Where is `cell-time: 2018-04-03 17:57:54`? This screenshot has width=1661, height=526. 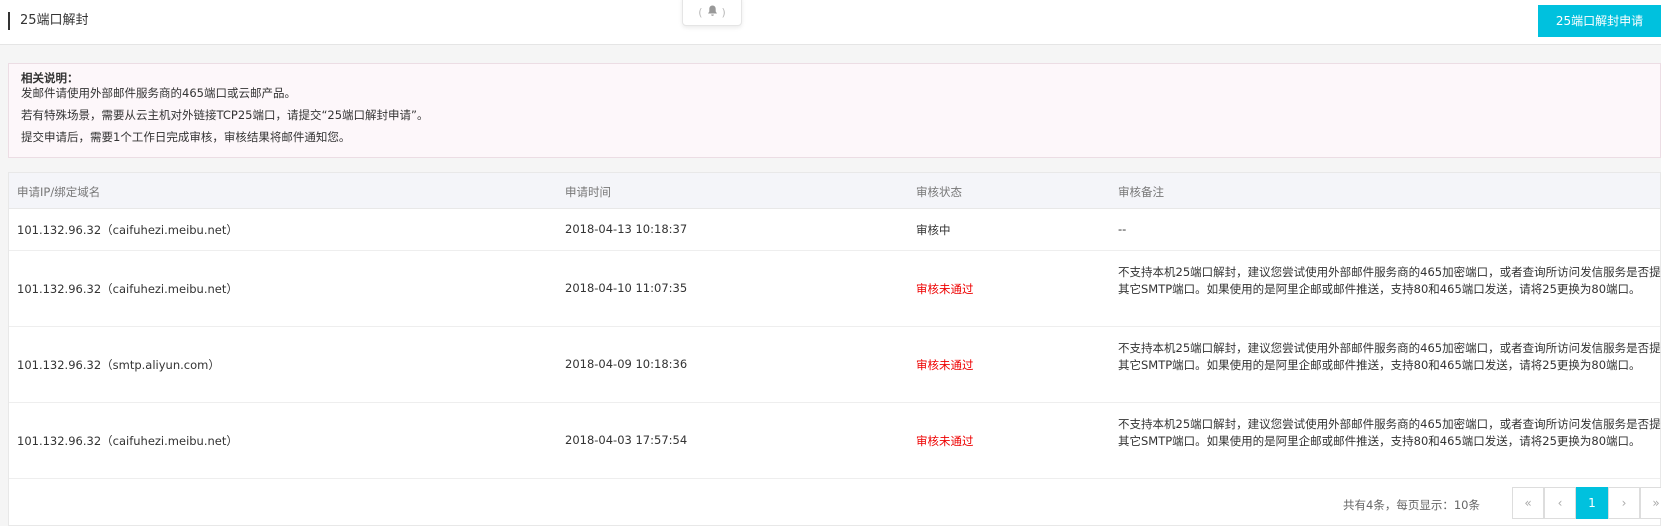
cell-time: 2018-04-03 17:57:54 is located at coordinates (626, 440).